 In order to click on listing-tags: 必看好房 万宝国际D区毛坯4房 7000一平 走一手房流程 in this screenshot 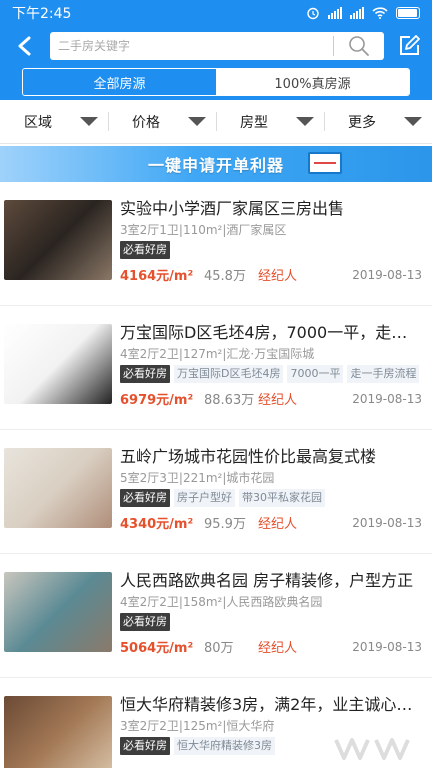, I will do `click(271, 374)`.